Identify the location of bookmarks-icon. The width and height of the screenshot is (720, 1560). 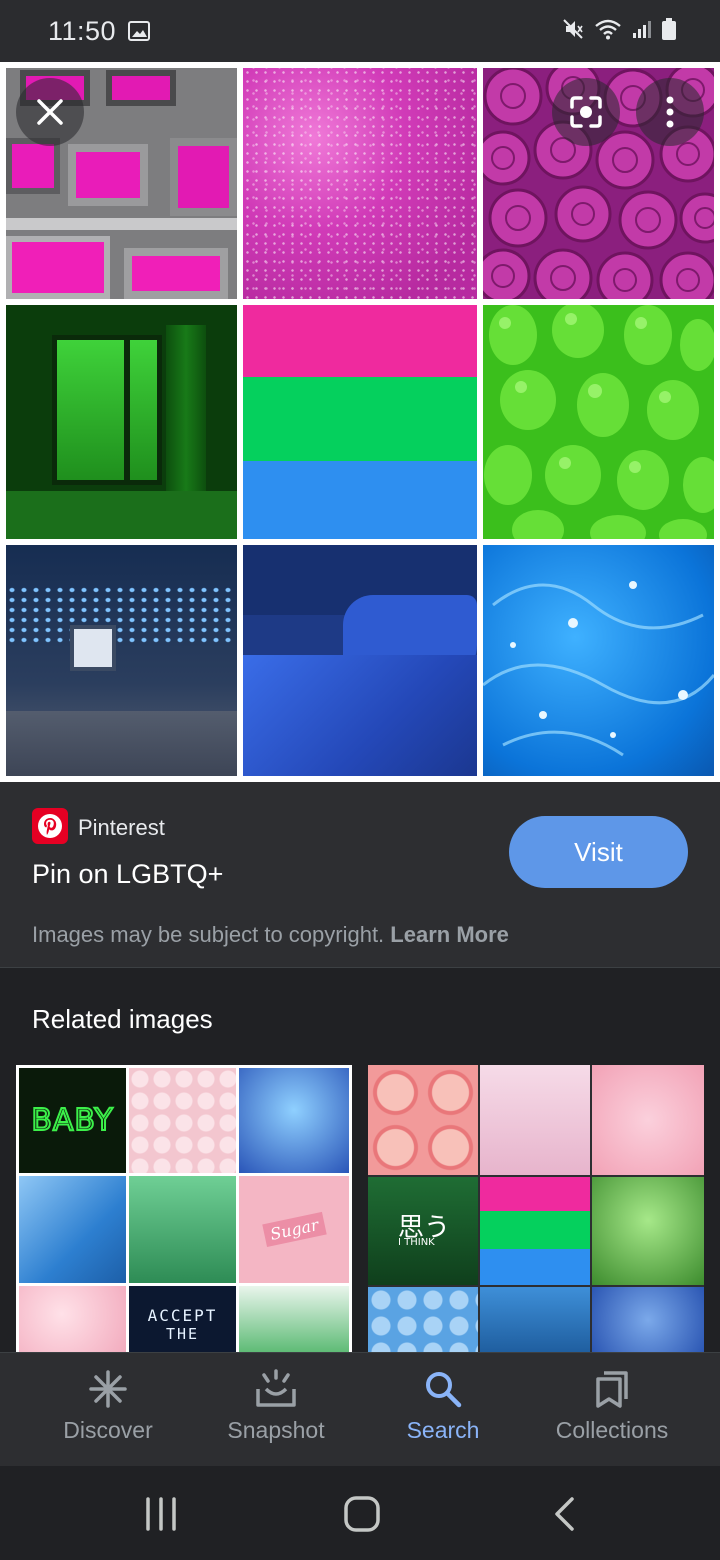
(612, 1389).